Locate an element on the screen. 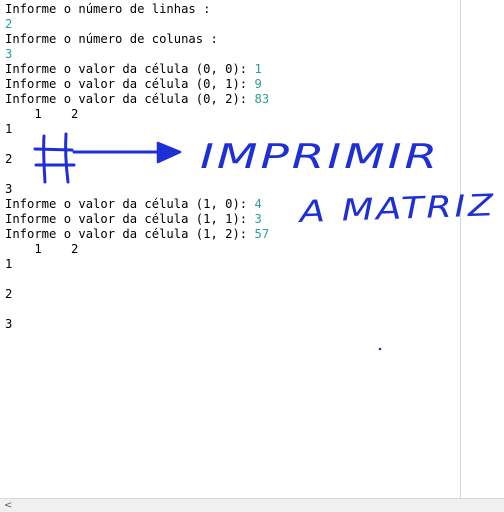 The image size is (504, 512). hash-mark-top-bar is located at coordinates (53, 149).